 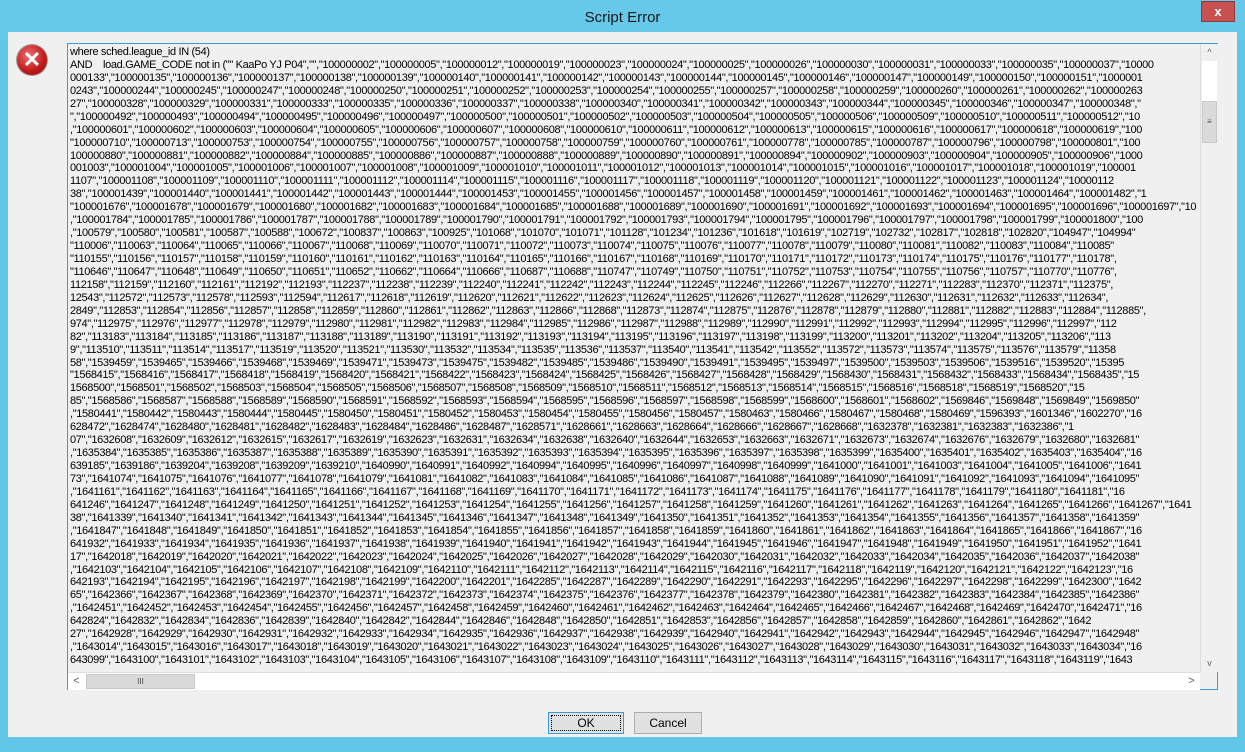 I want to click on scroll-left-icon: <, so click(x=76, y=681).